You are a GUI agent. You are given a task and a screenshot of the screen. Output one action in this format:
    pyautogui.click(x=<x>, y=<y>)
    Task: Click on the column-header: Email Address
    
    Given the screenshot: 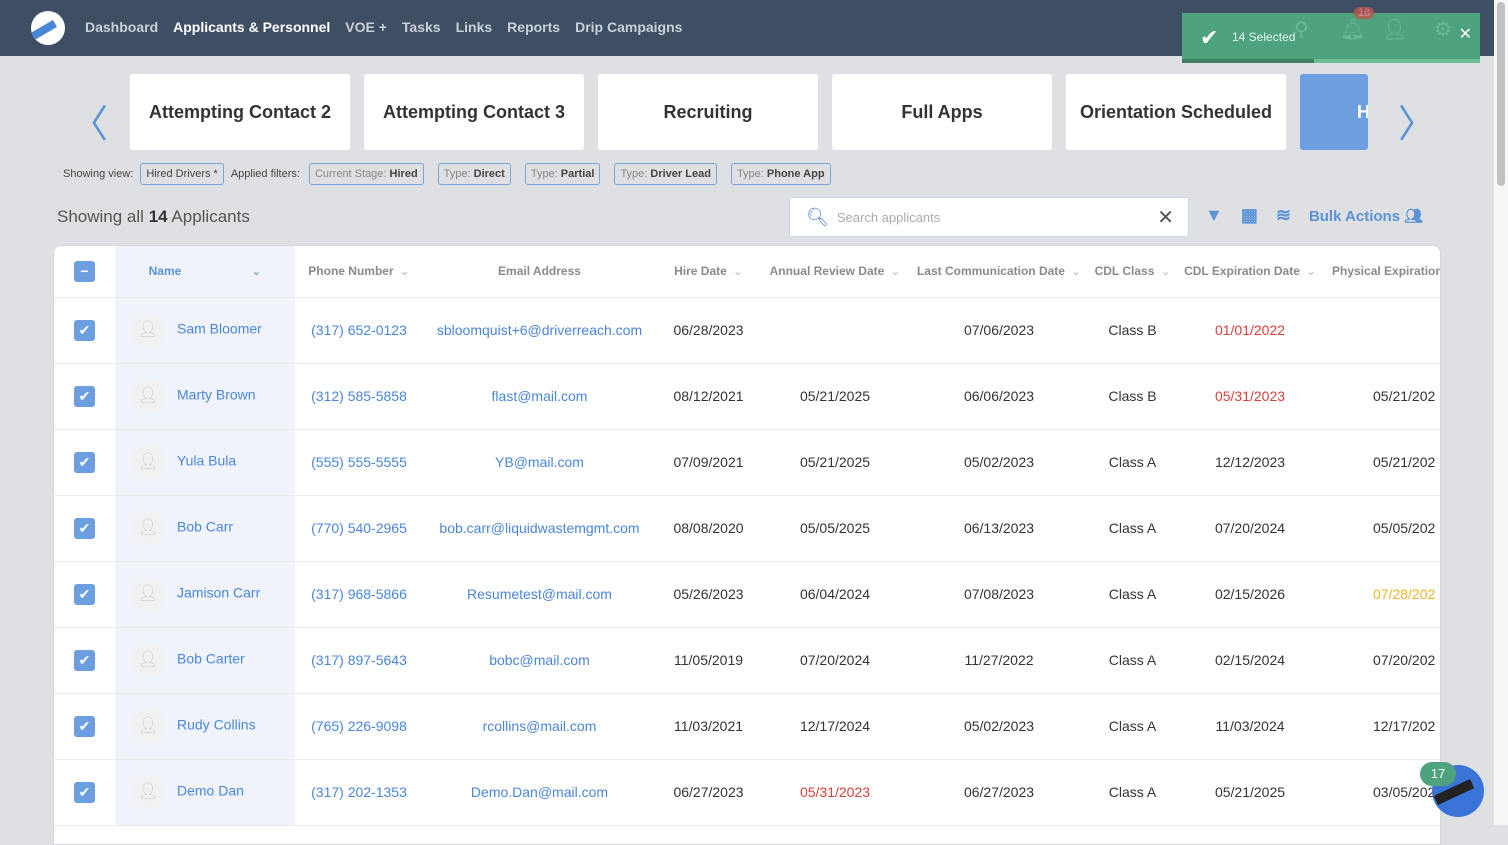 What is the action you would take?
    pyautogui.click(x=539, y=272)
    